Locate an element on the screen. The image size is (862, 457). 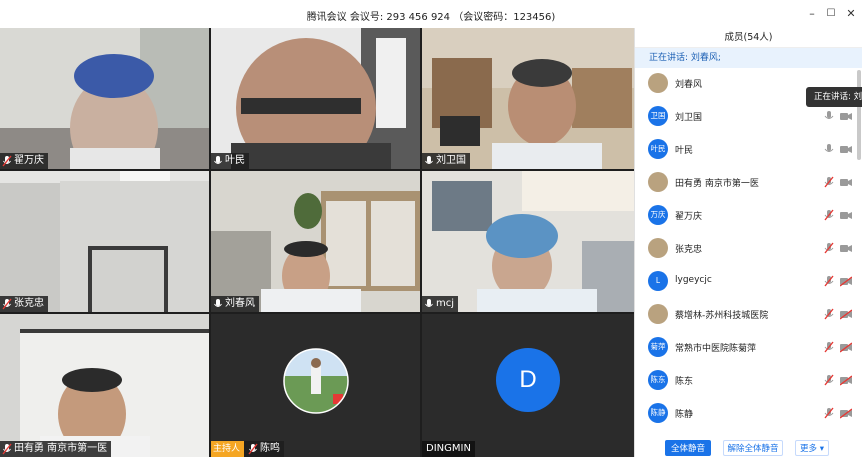
participant-avatar is located at coordinates (315, 385).